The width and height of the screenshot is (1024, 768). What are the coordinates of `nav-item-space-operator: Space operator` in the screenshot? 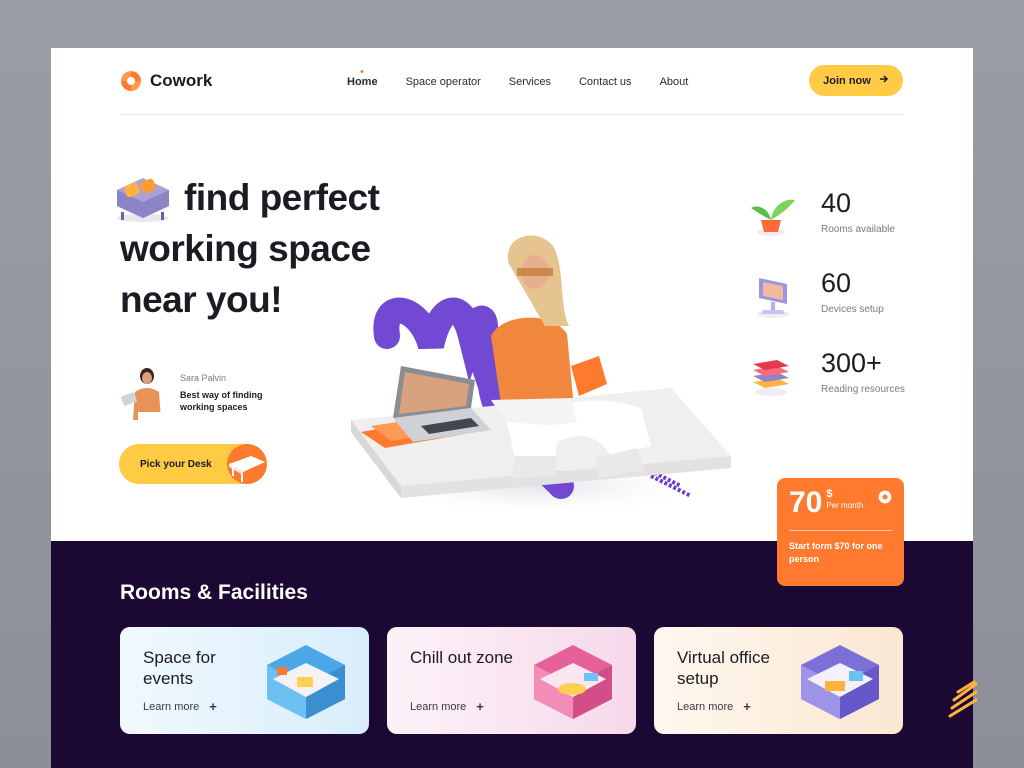 It's located at (443, 82).